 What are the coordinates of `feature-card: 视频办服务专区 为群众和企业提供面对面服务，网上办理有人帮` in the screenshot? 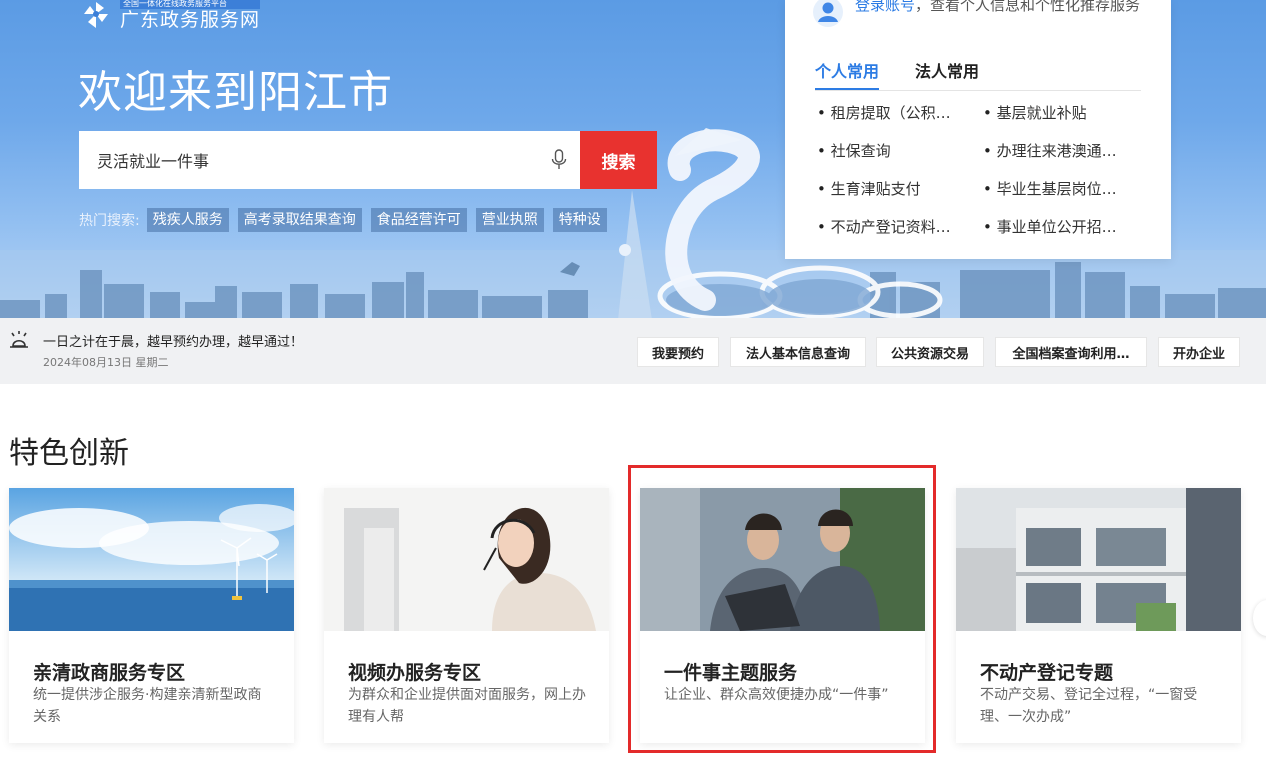 It's located at (466, 615).